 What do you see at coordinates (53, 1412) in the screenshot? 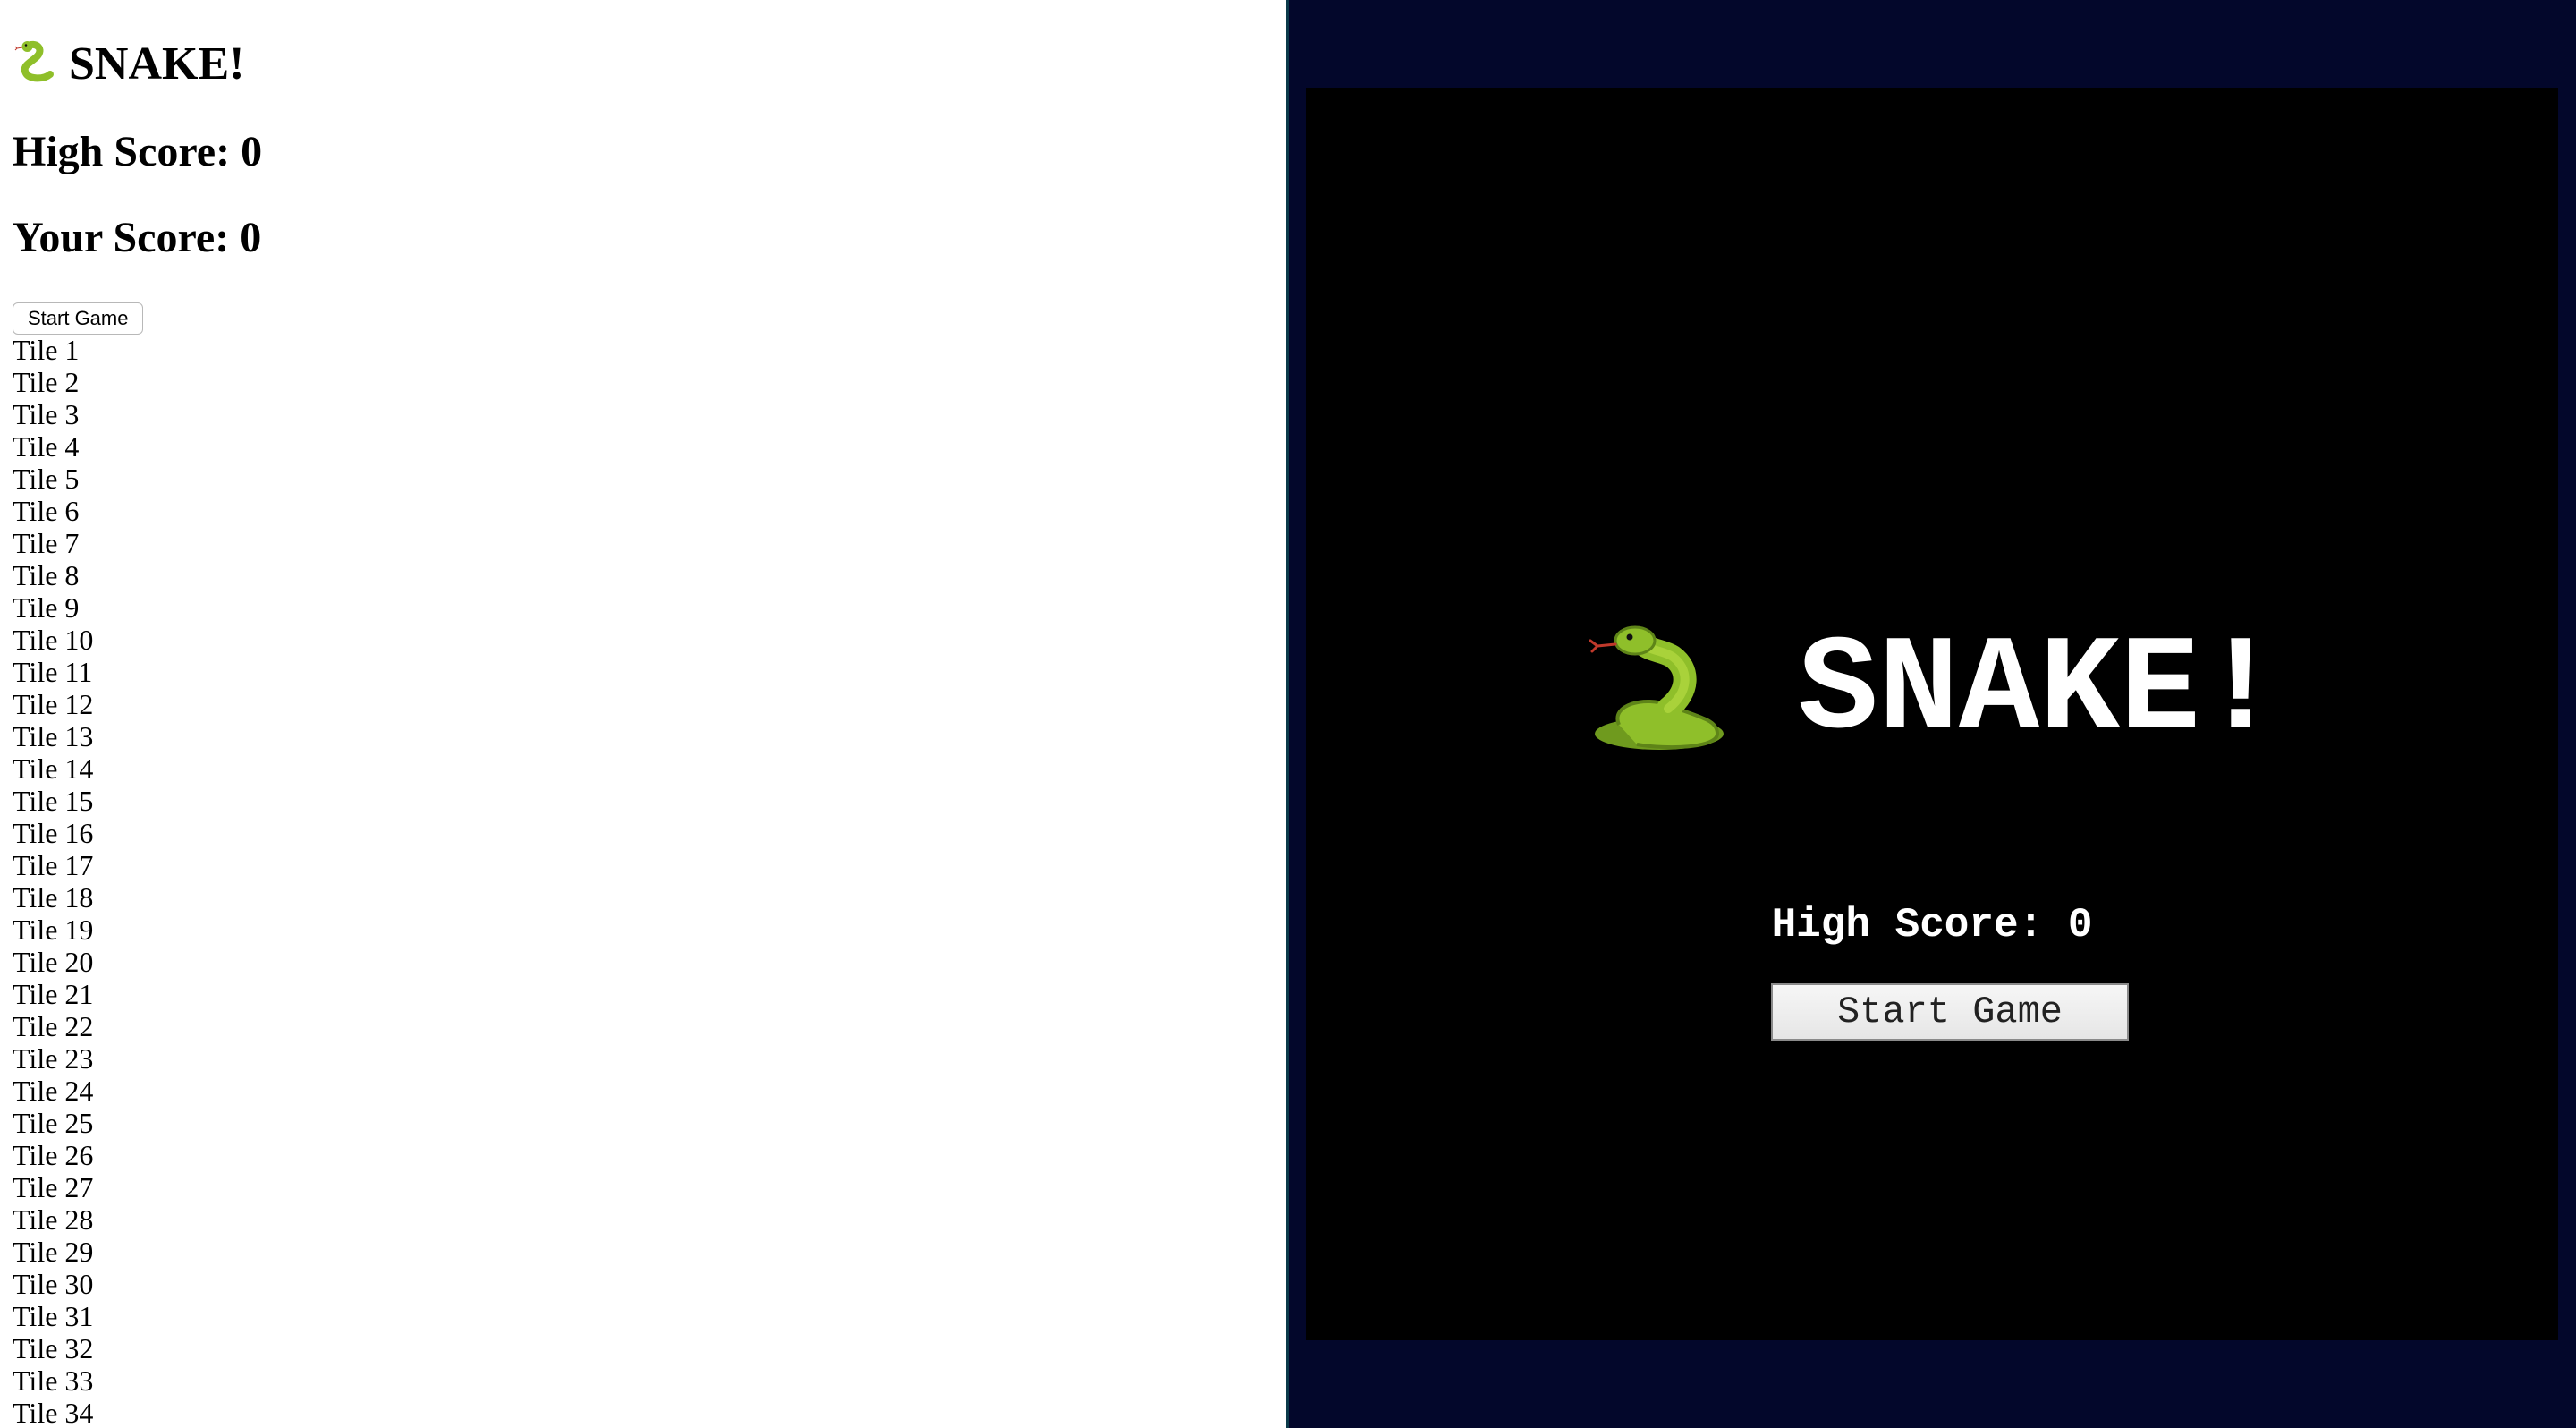
I see `tile: Tile 34` at bounding box center [53, 1412].